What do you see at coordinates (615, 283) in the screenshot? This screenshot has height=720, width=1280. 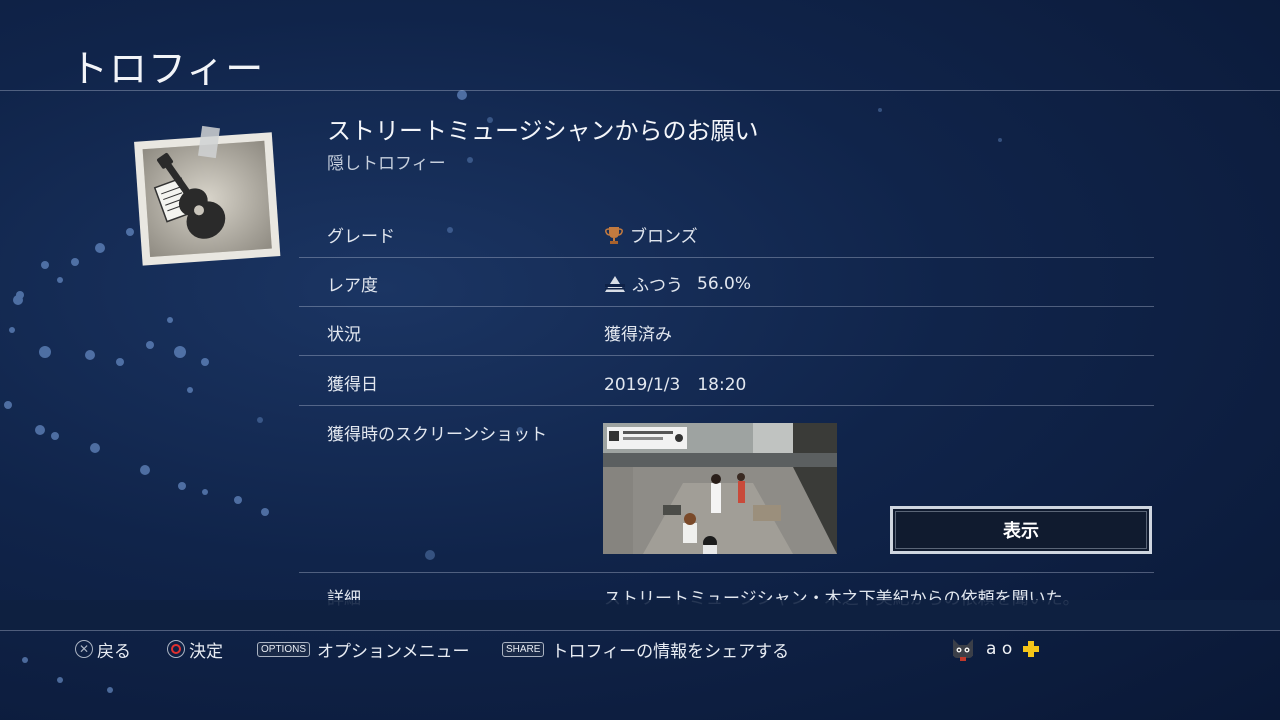 I see `rarity-pyramid-icon` at bounding box center [615, 283].